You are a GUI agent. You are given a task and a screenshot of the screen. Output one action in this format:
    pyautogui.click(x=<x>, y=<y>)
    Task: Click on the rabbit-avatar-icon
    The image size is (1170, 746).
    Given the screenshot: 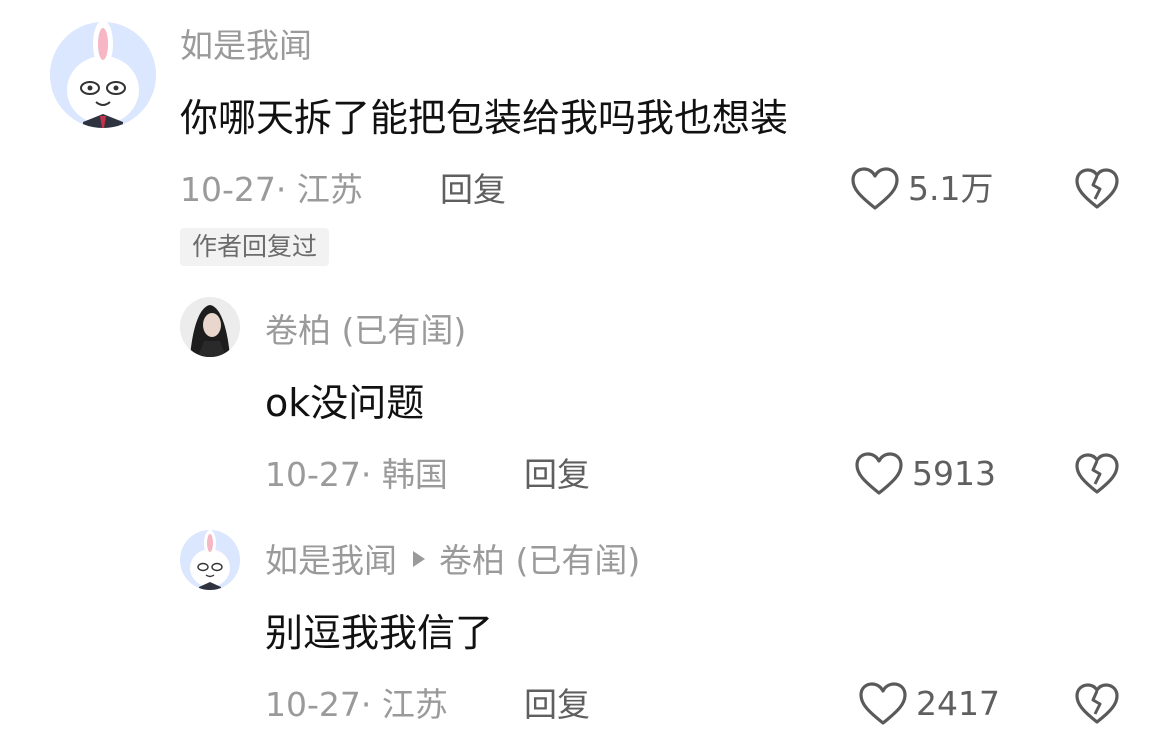 What is the action you would take?
    pyautogui.click(x=210, y=560)
    